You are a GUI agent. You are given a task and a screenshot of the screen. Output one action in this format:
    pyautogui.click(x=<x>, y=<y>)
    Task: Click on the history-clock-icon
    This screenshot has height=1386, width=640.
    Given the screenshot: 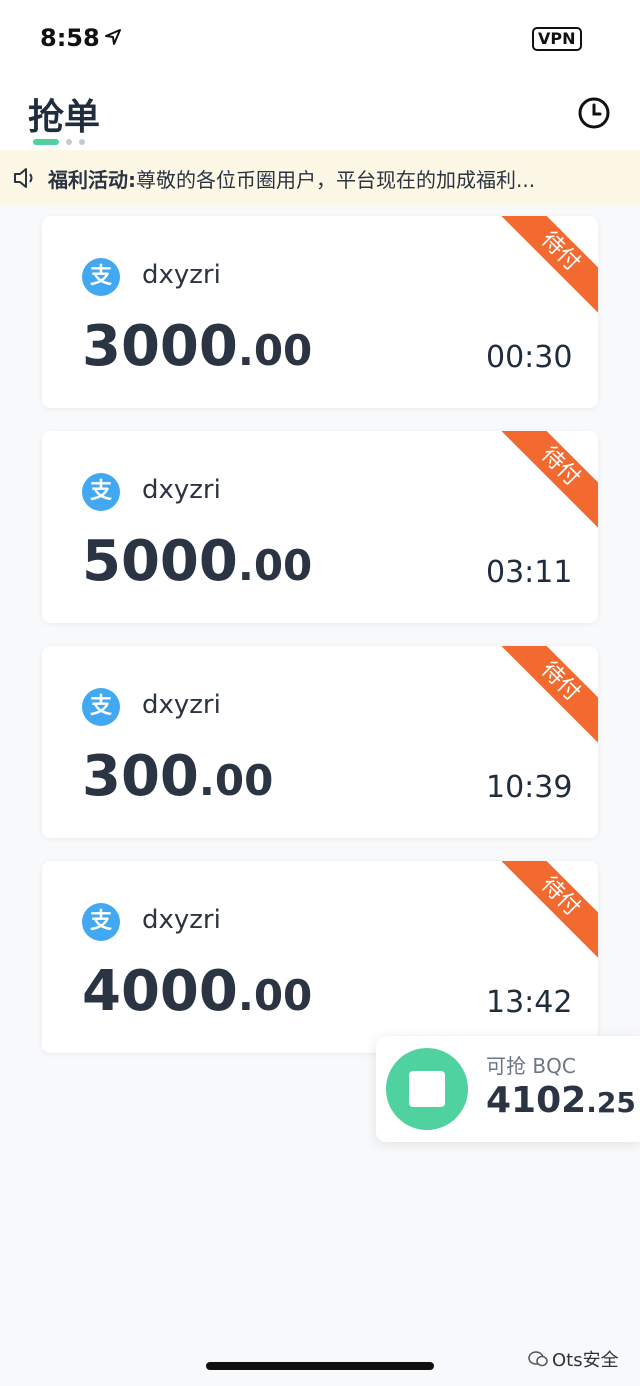 What is the action you would take?
    pyautogui.click(x=594, y=113)
    